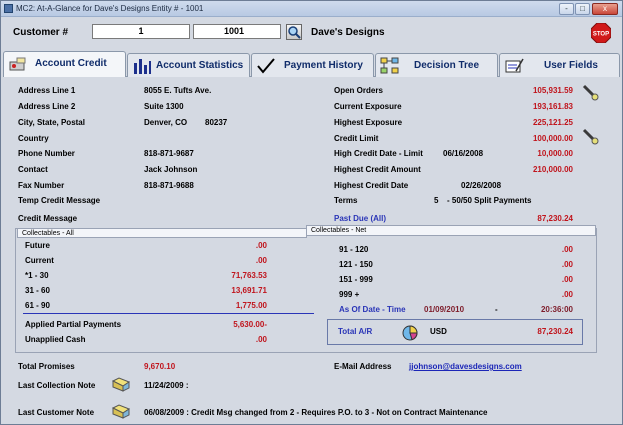 The image size is (623, 425). I want to click on past-due-label: Past Due (All), so click(360, 218).